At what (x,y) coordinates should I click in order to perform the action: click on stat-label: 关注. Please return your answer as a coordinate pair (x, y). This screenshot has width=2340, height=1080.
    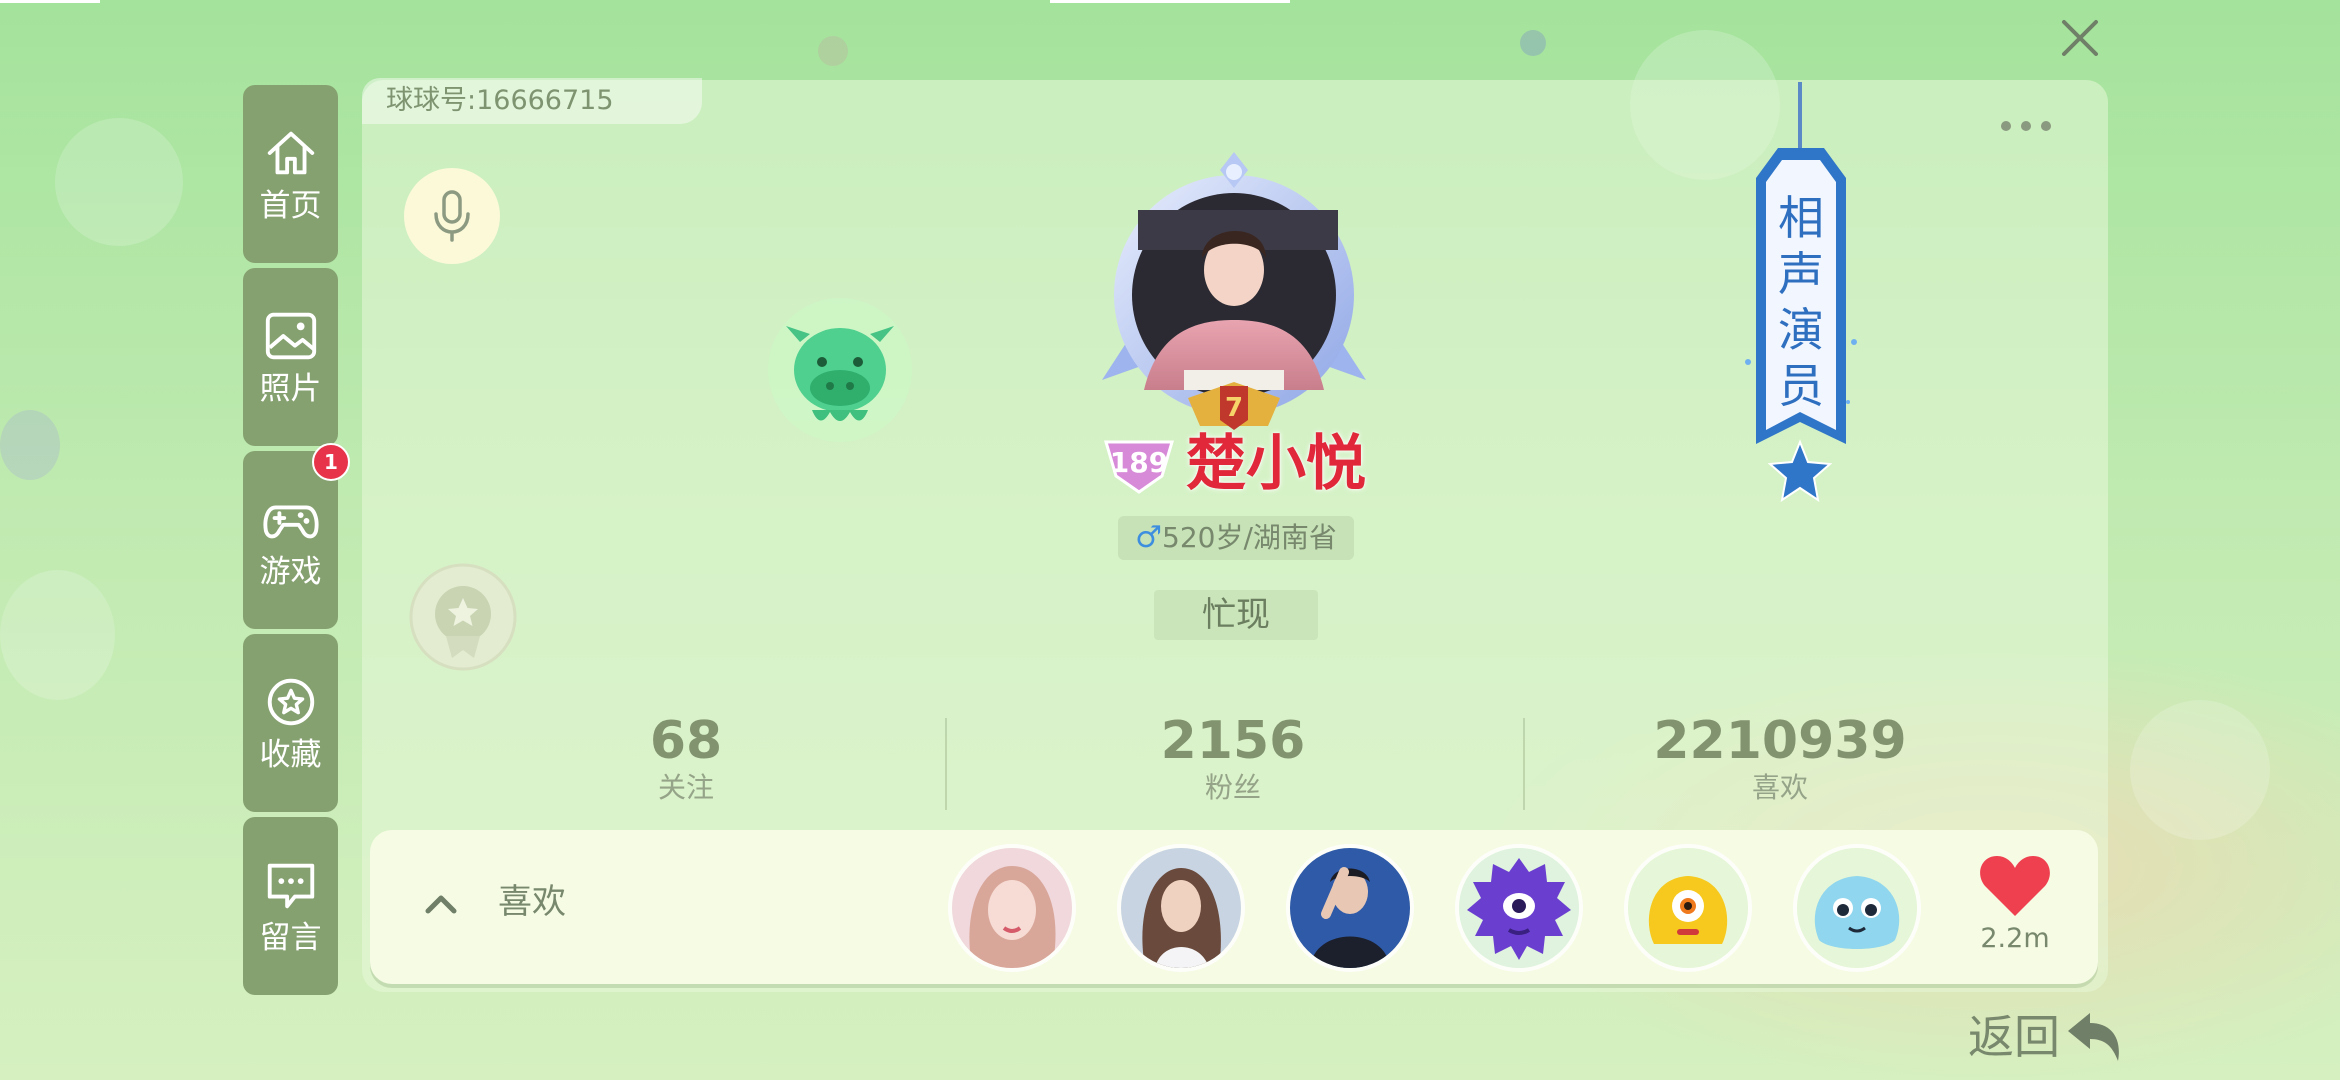
    Looking at the image, I should click on (685, 787).